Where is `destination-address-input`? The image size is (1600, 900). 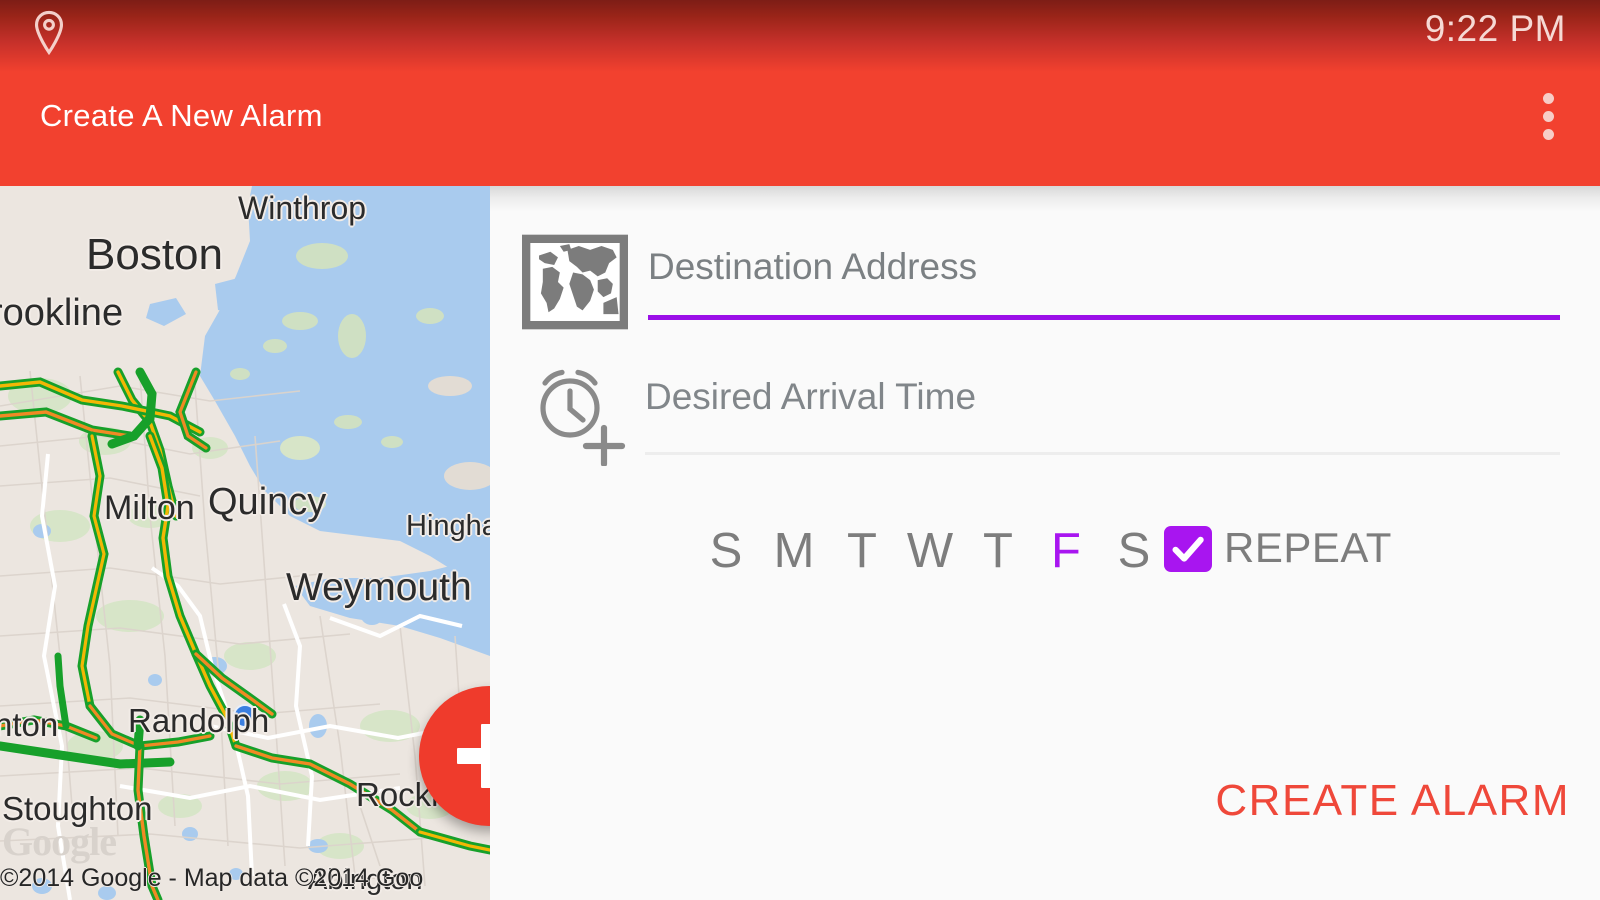
destination-address-input is located at coordinates (1104, 267).